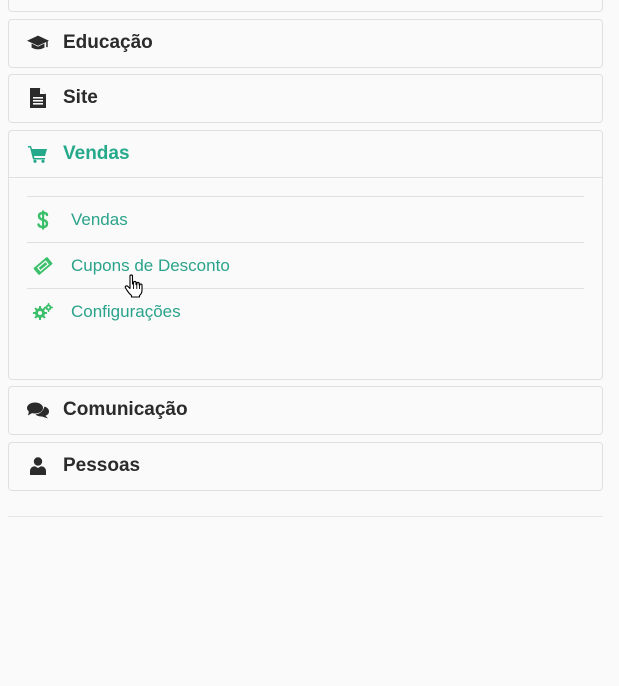  What do you see at coordinates (43, 220) in the screenshot?
I see `dollar-icon` at bounding box center [43, 220].